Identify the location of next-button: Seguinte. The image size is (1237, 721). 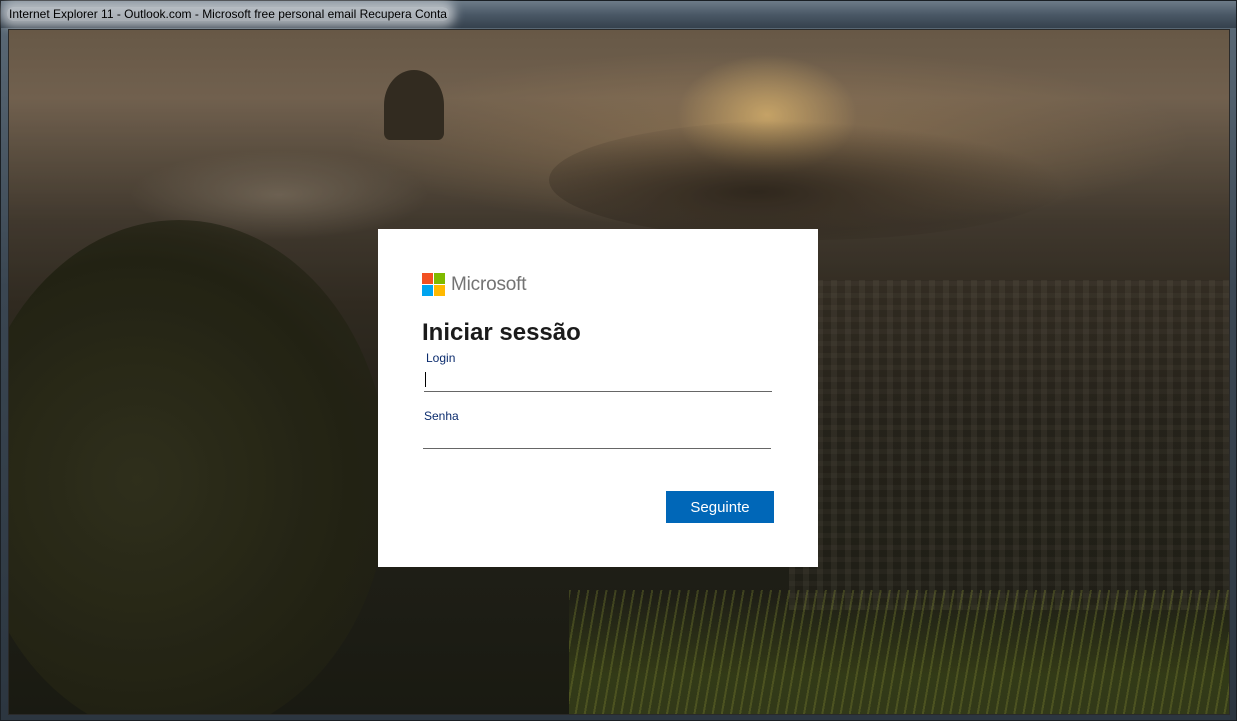
(720, 507).